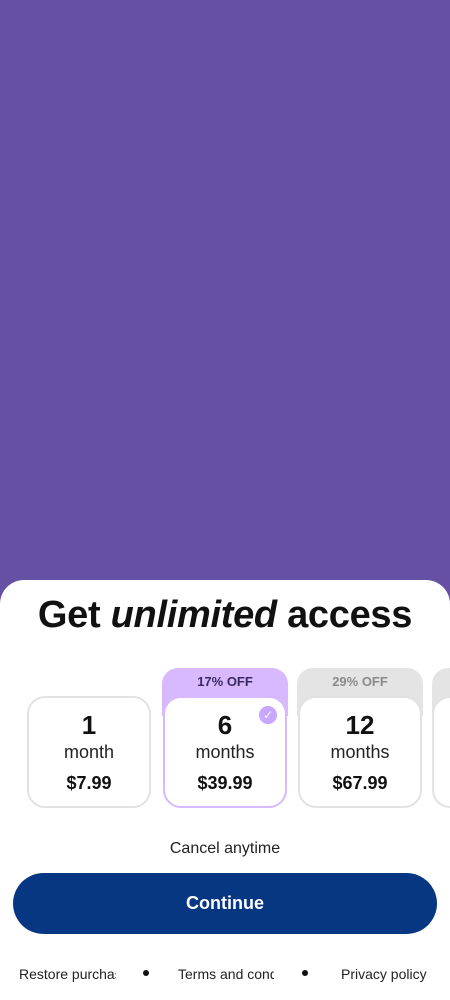 The height and width of the screenshot is (1000, 450). I want to click on title-emphasis: unlimited, so click(193, 615).